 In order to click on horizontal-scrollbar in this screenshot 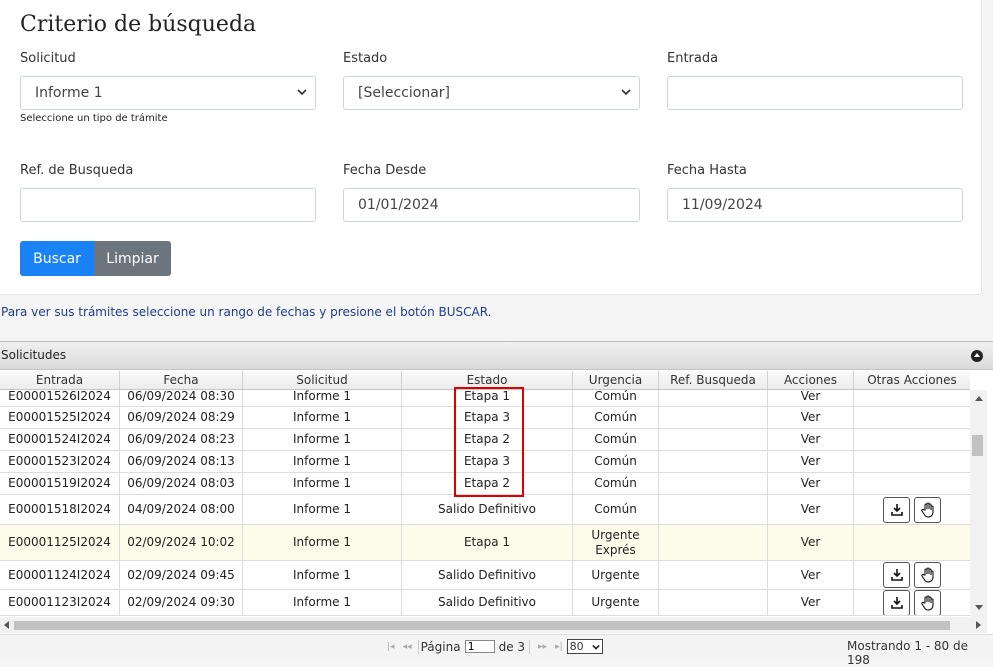, I will do `click(493, 625)`.